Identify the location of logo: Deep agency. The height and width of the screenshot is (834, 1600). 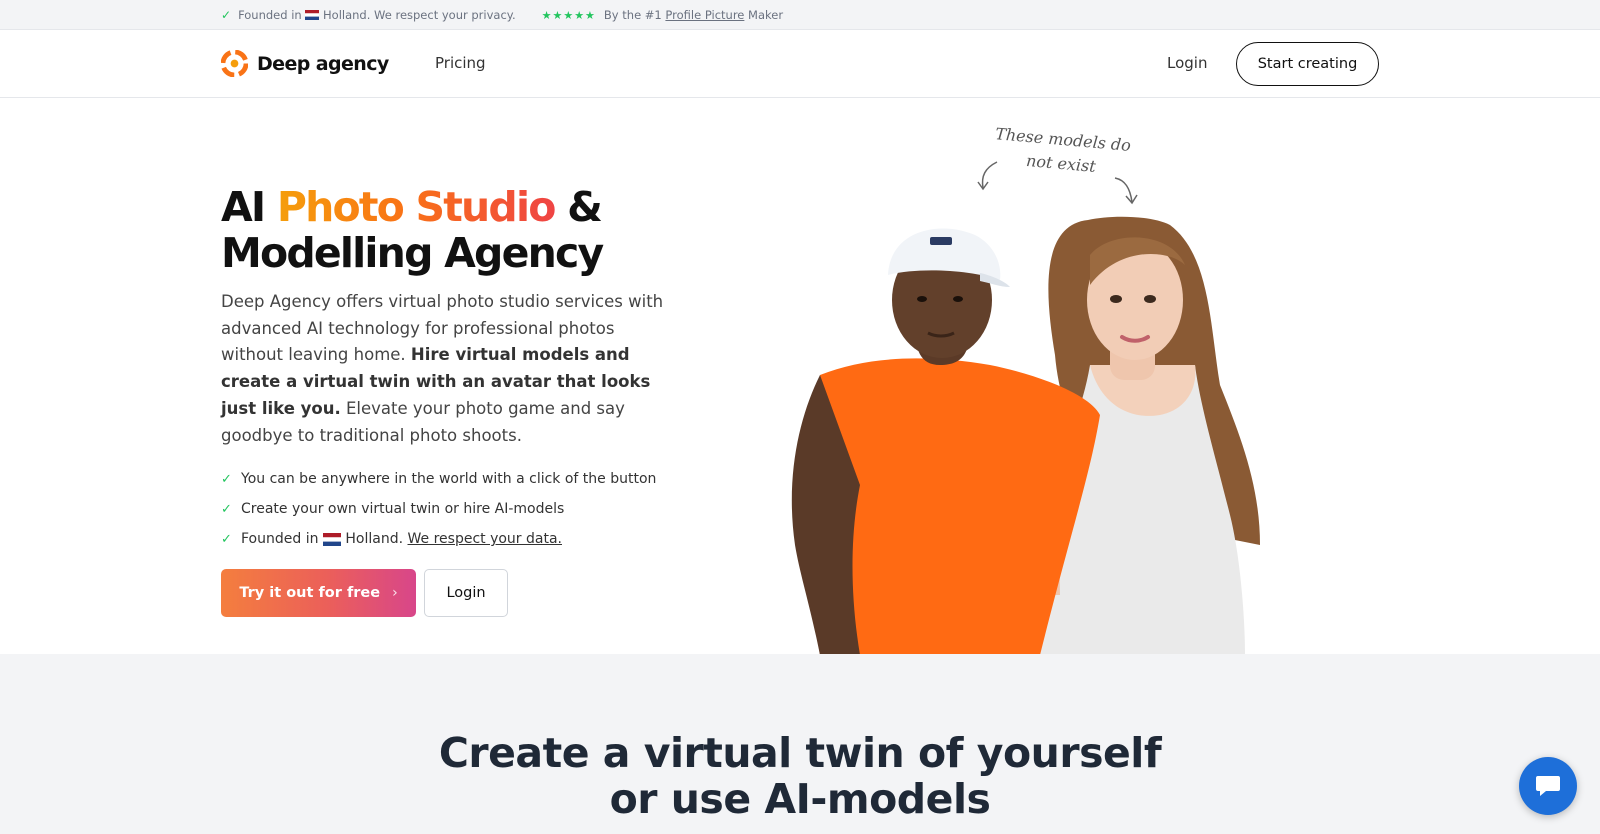
(305, 63).